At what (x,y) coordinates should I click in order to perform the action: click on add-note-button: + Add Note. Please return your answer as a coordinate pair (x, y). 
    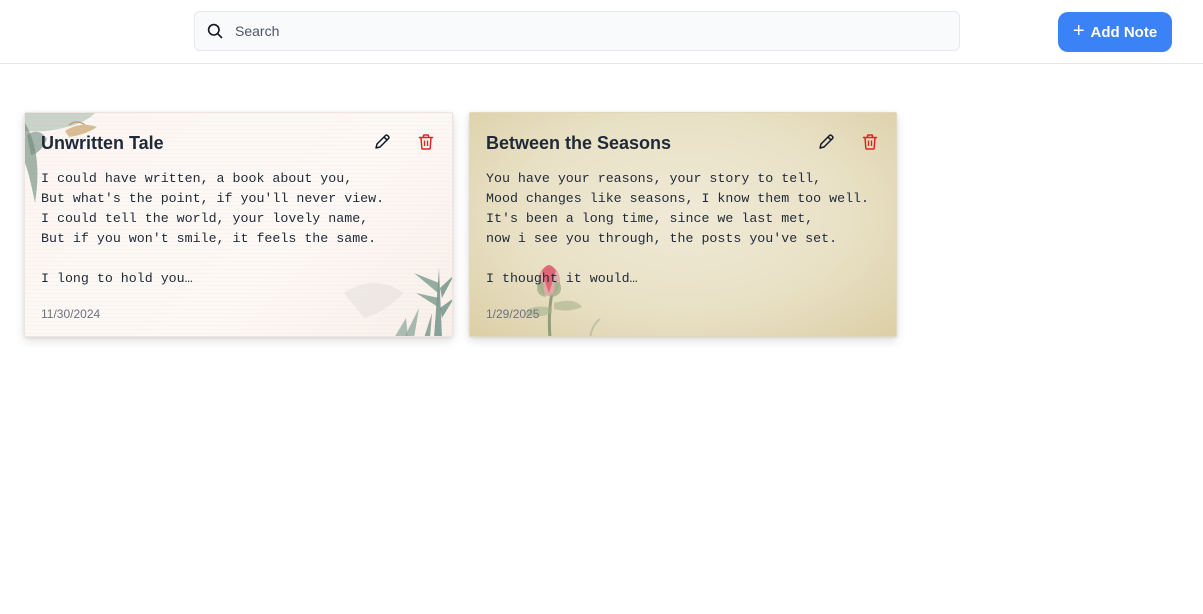
    Looking at the image, I should click on (1115, 32).